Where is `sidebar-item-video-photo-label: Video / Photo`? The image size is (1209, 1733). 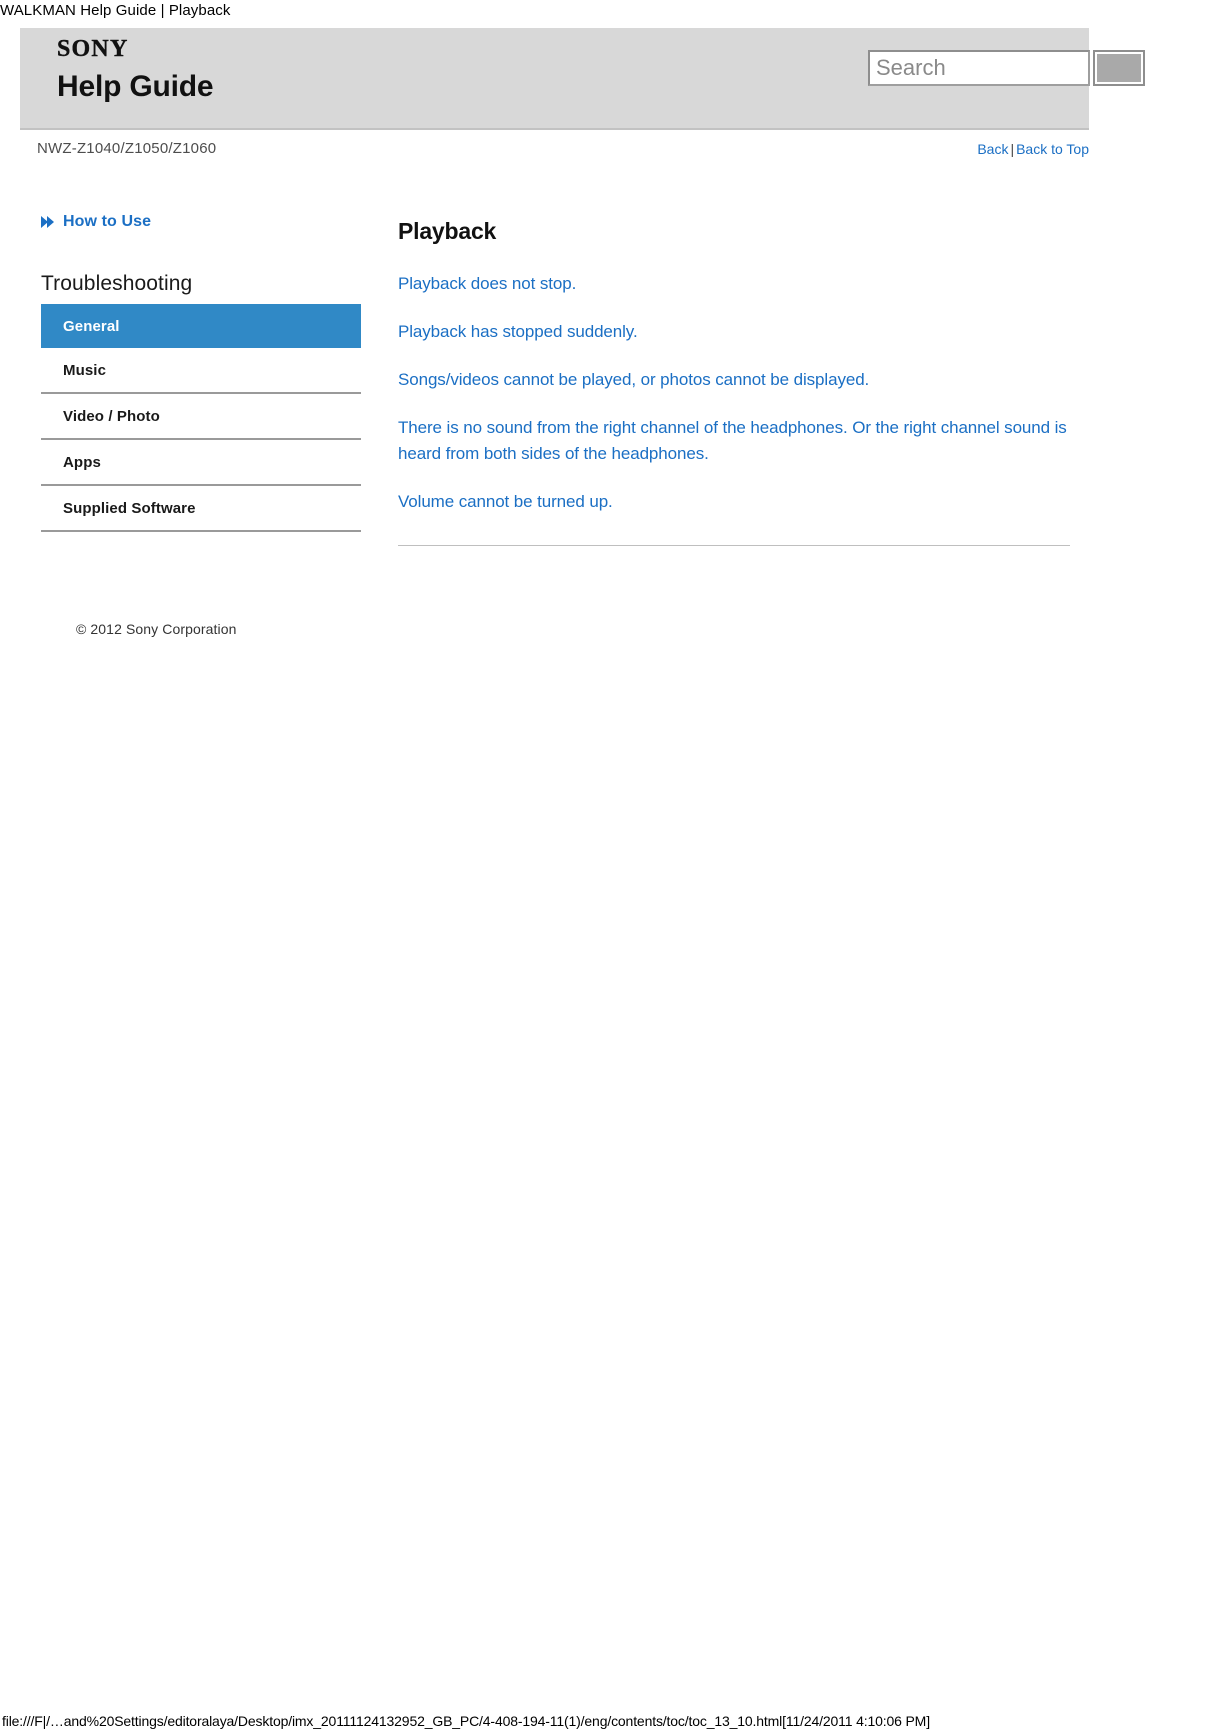
sidebar-item-video-photo-label: Video / Photo is located at coordinates (201, 416).